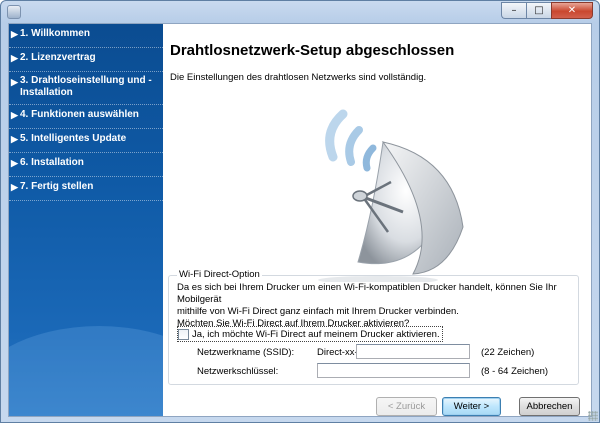 Image resolution: width=600 pixels, height=423 pixels. I want to click on back-button: < Zurück, so click(406, 406).